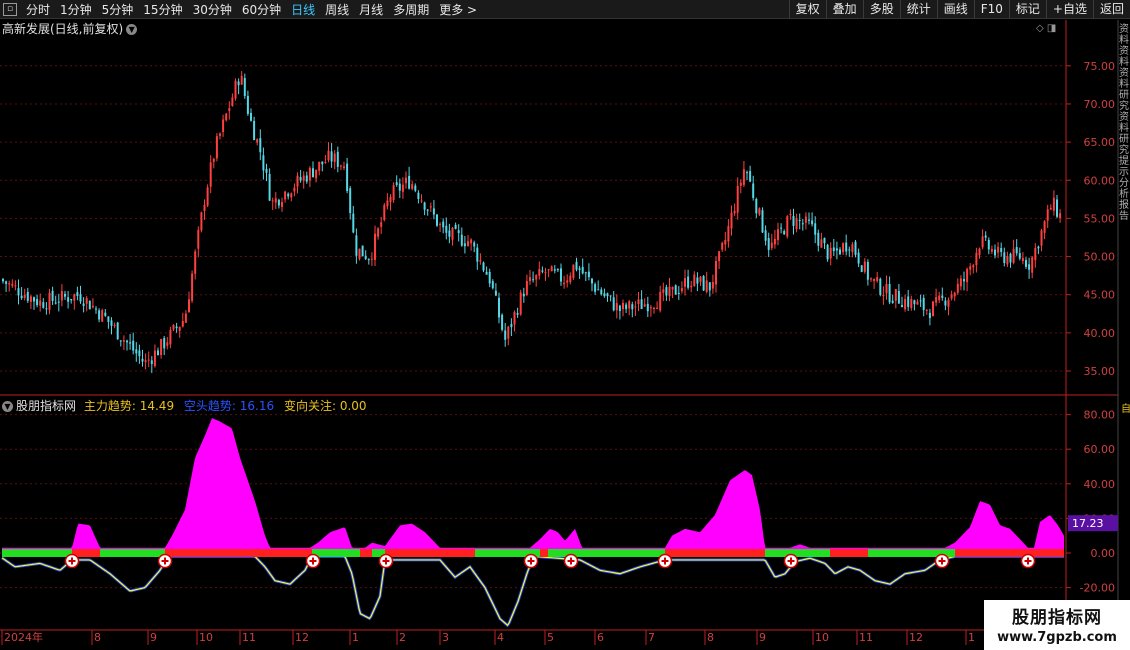 The height and width of the screenshot is (650, 1130). I want to click on price-tick-label: 75.00, so click(1100, 66).